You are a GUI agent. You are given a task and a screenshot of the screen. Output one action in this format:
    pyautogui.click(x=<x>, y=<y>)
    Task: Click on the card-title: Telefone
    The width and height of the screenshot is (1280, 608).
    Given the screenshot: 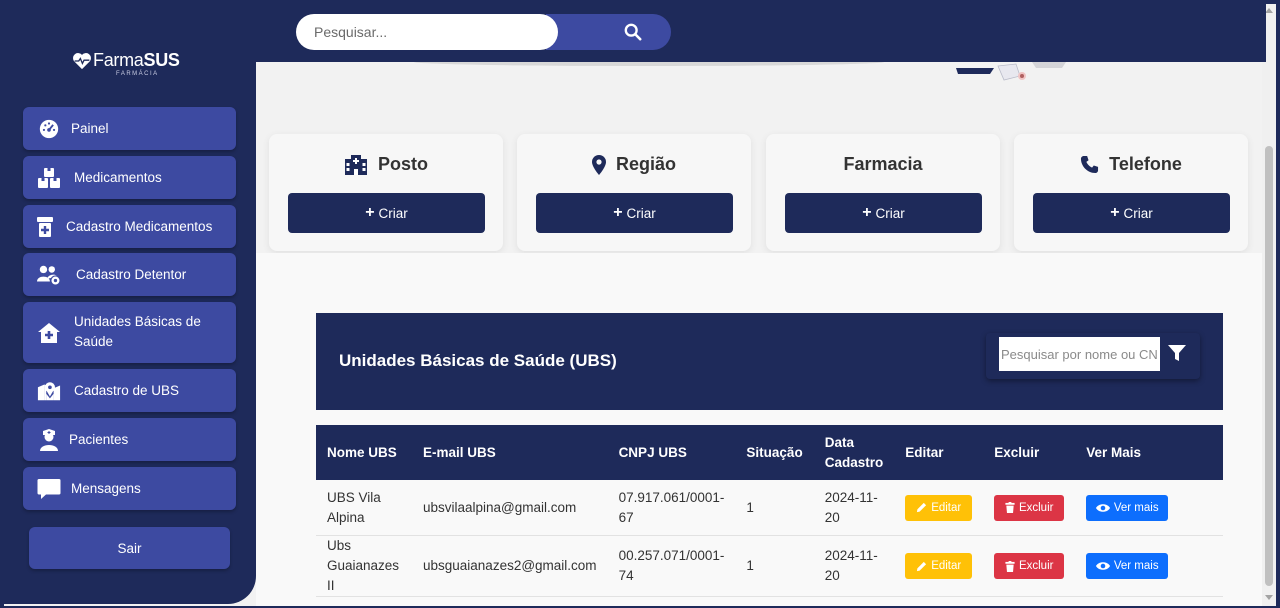 What is the action you would take?
    pyautogui.click(x=1145, y=164)
    